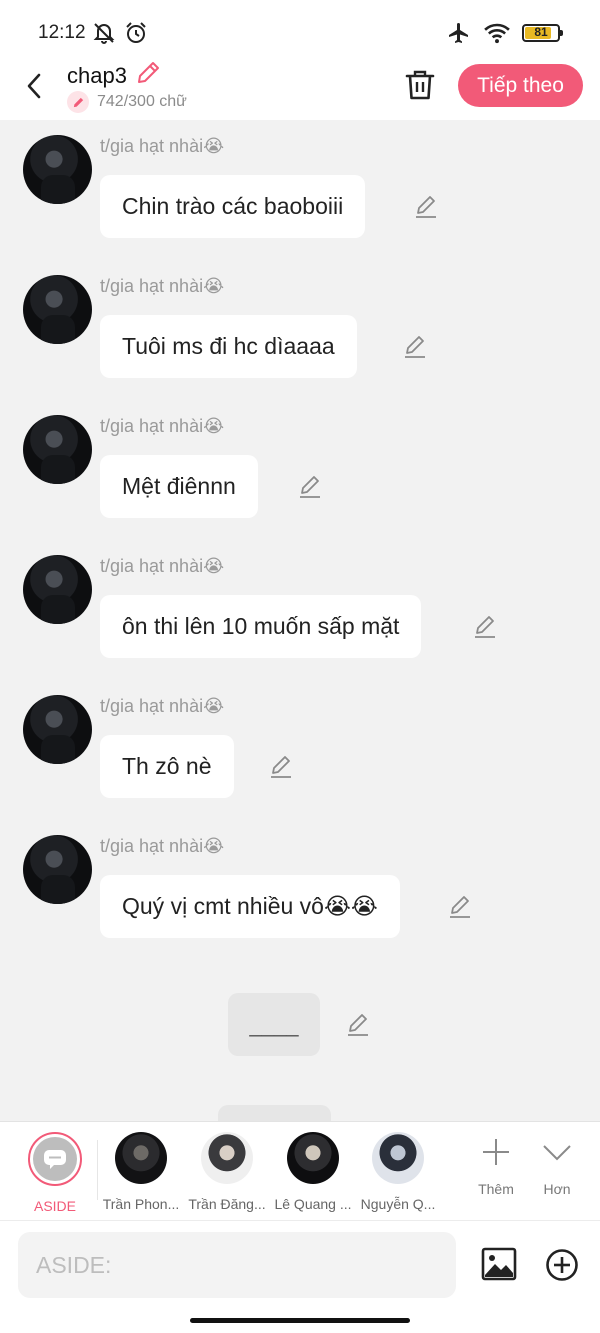  I want to click on message-bubble: ôn thi lên 10 muốn sấp mặt, so click(261, 626).